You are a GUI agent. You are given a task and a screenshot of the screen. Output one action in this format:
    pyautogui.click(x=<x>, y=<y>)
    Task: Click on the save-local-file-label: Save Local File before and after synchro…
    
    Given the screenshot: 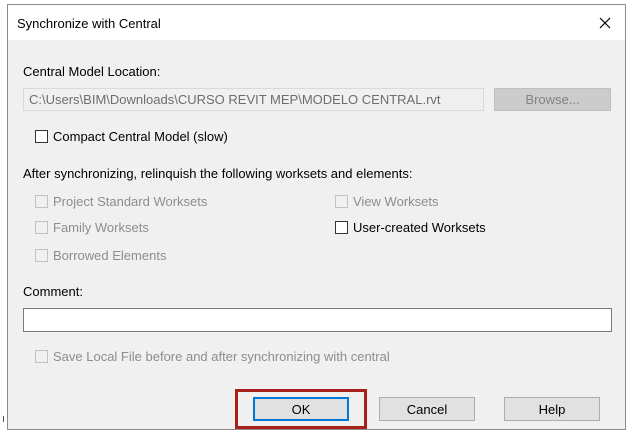 What is the action you would take?
    pyautogui.click(x=221, y=356)
    